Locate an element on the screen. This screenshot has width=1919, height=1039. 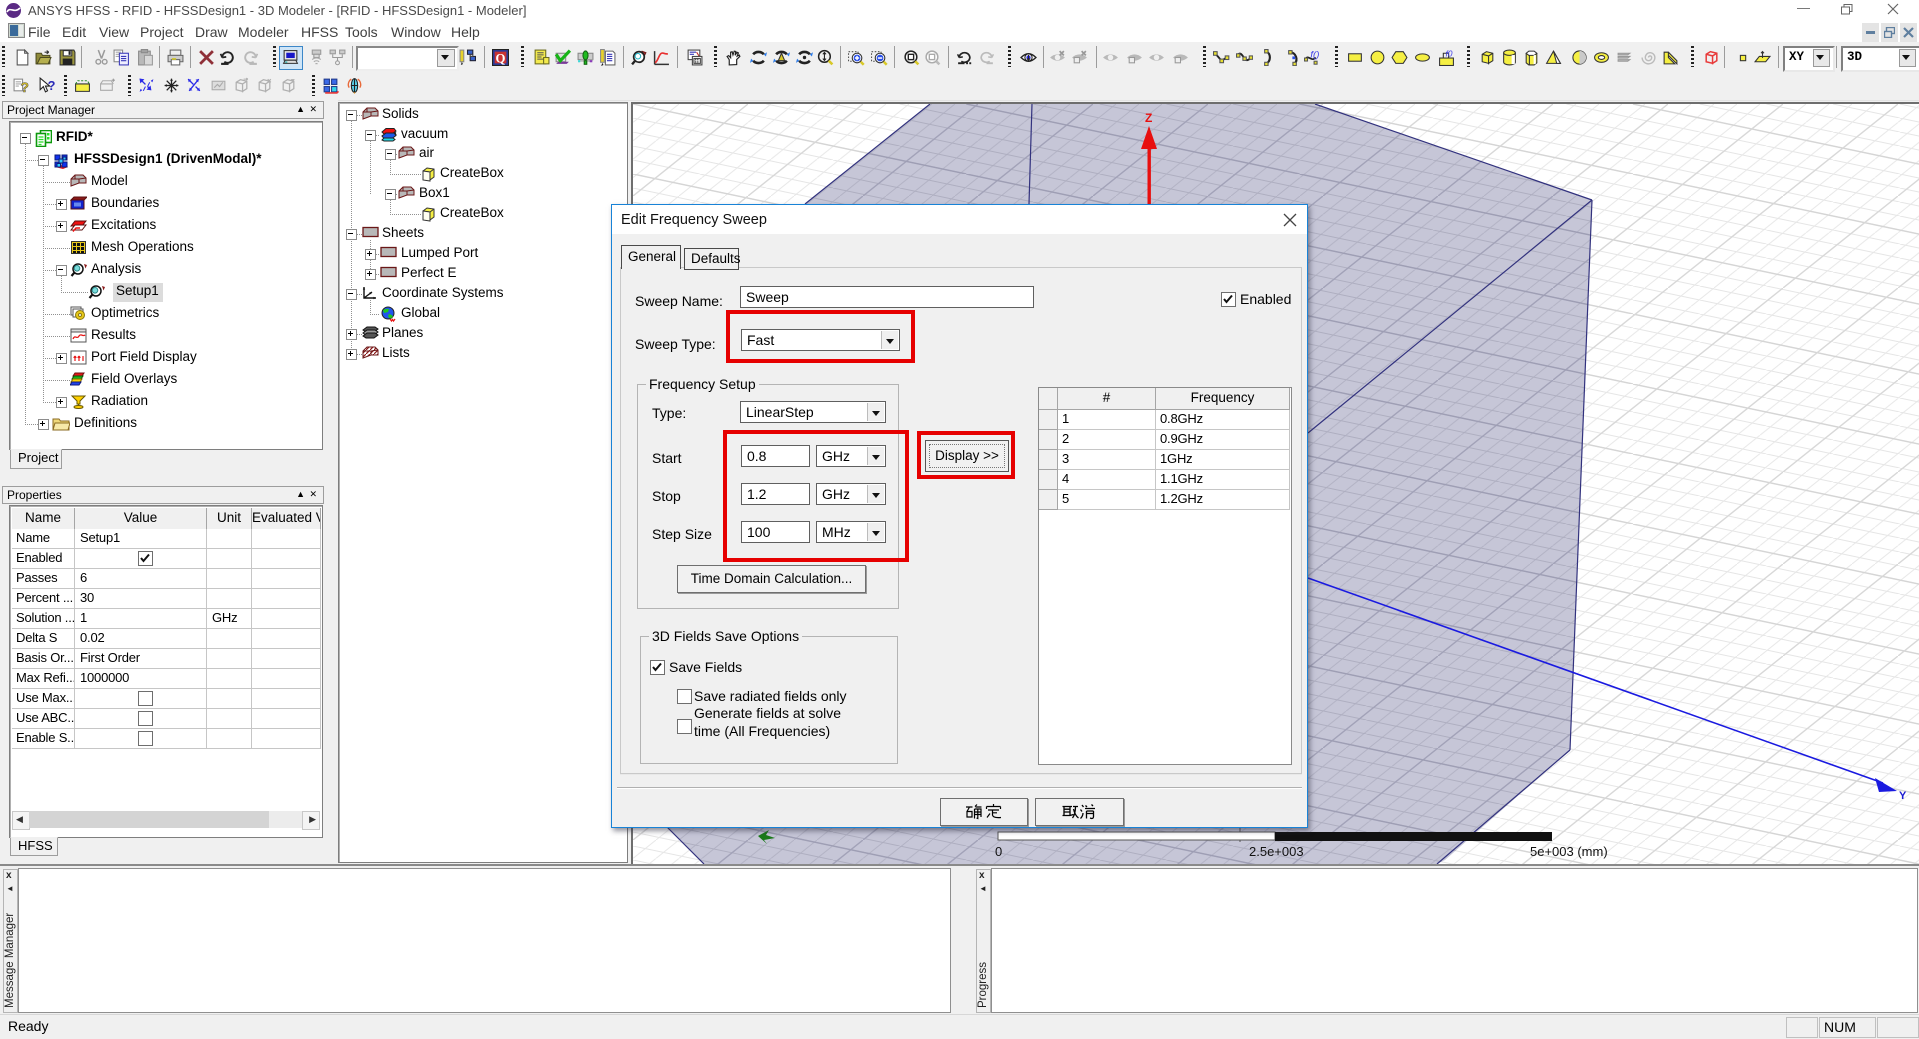
svg-text: 5e+003 (mm) is located at coordinates (1569, 851).